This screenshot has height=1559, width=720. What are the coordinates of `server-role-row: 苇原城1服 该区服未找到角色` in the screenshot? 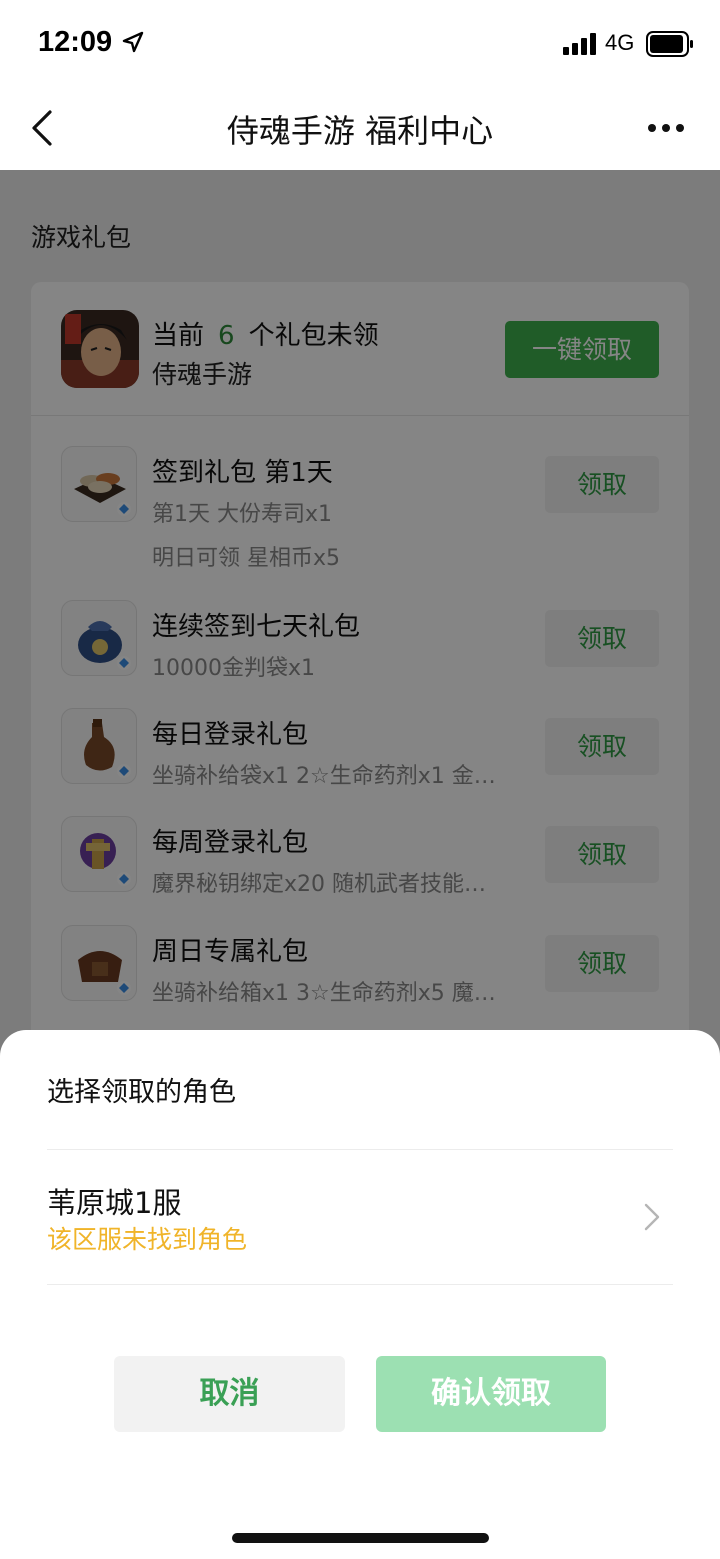 It's located at (360, 1217).